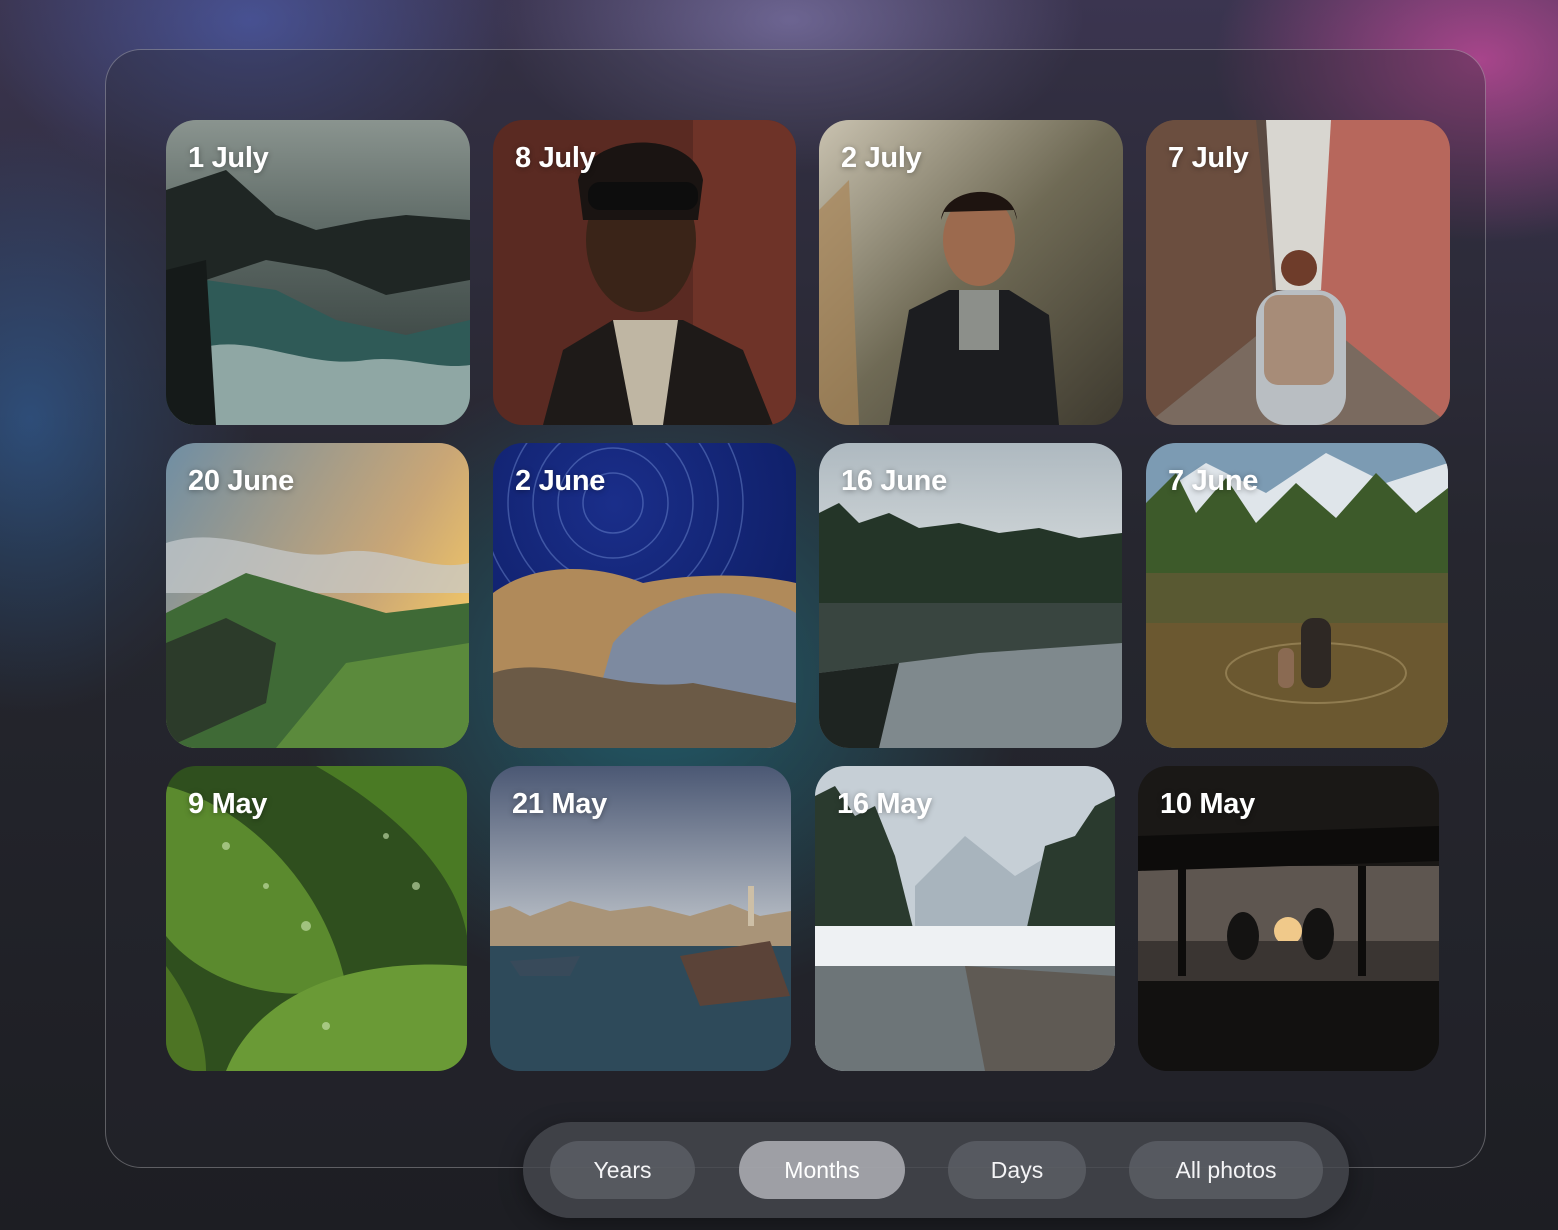 This screenshot has width=1558, height=1230. I want to click on photo-tile-8-july: 8 July, so click(644, 272).